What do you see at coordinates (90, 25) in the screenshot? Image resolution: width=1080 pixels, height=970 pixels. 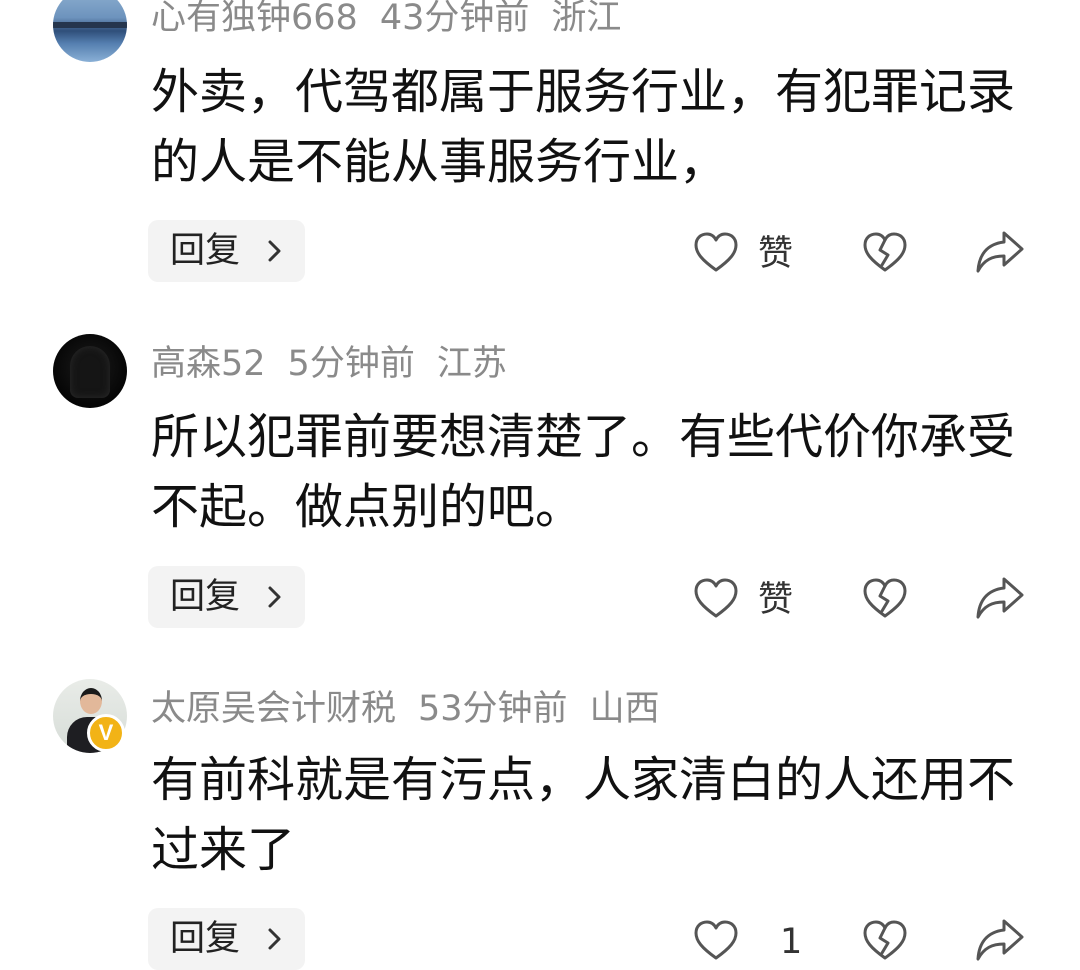 I see `city-skyline-icon` at bounding box center [90, 25].